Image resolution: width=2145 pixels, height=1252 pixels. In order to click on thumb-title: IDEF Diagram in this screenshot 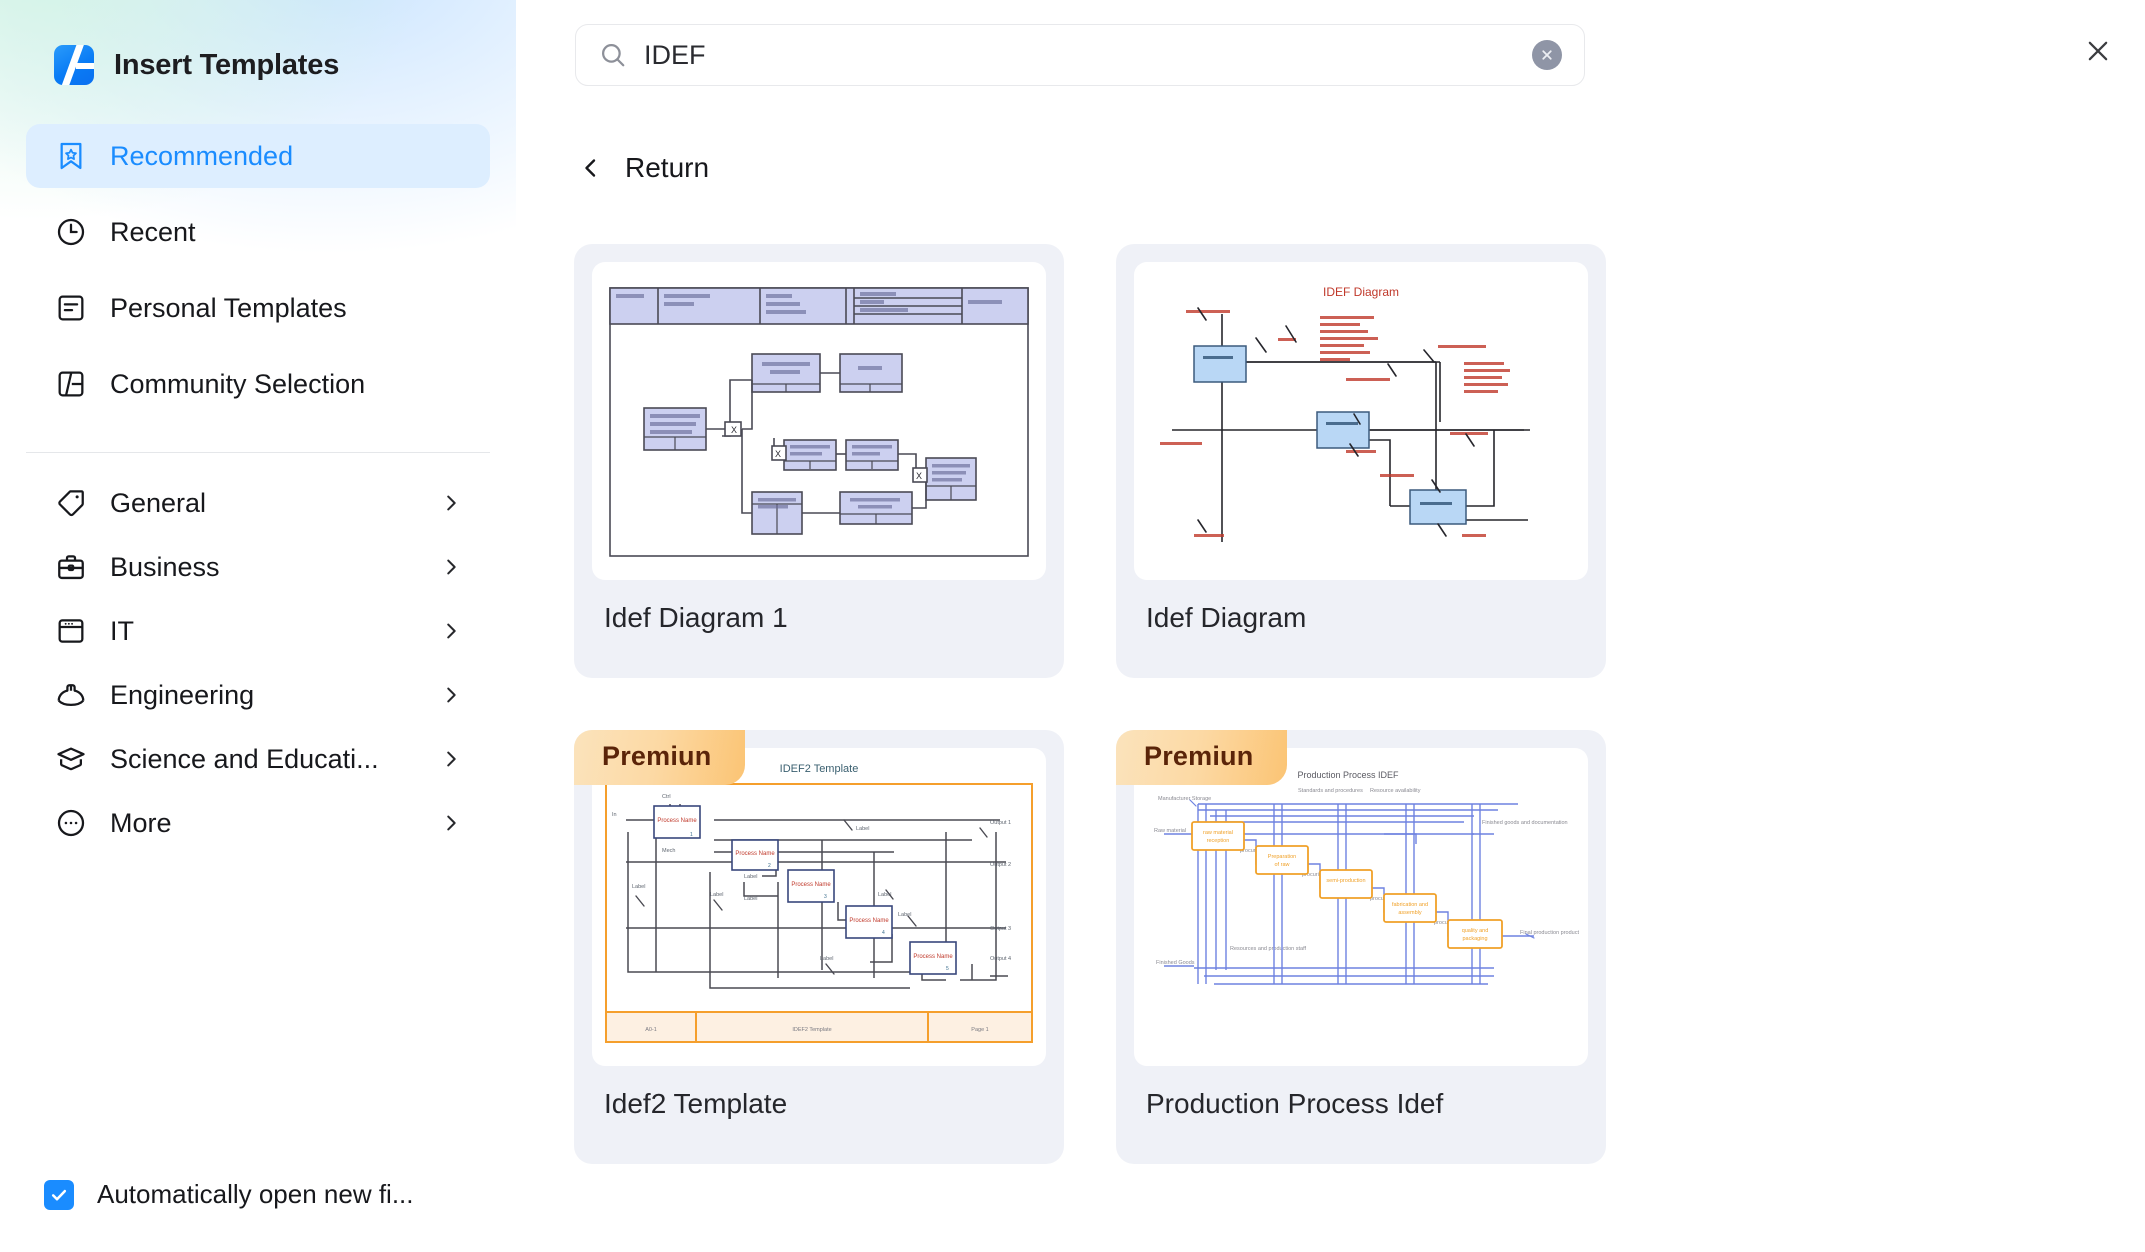, I will do `click(1361, 292)`.